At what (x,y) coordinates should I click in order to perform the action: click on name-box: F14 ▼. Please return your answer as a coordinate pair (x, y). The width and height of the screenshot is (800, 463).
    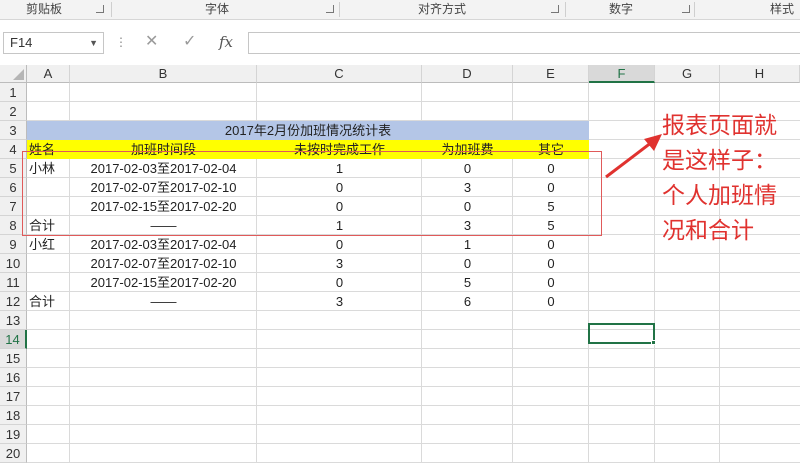
    Looking at the image, I should click on (53, 43).